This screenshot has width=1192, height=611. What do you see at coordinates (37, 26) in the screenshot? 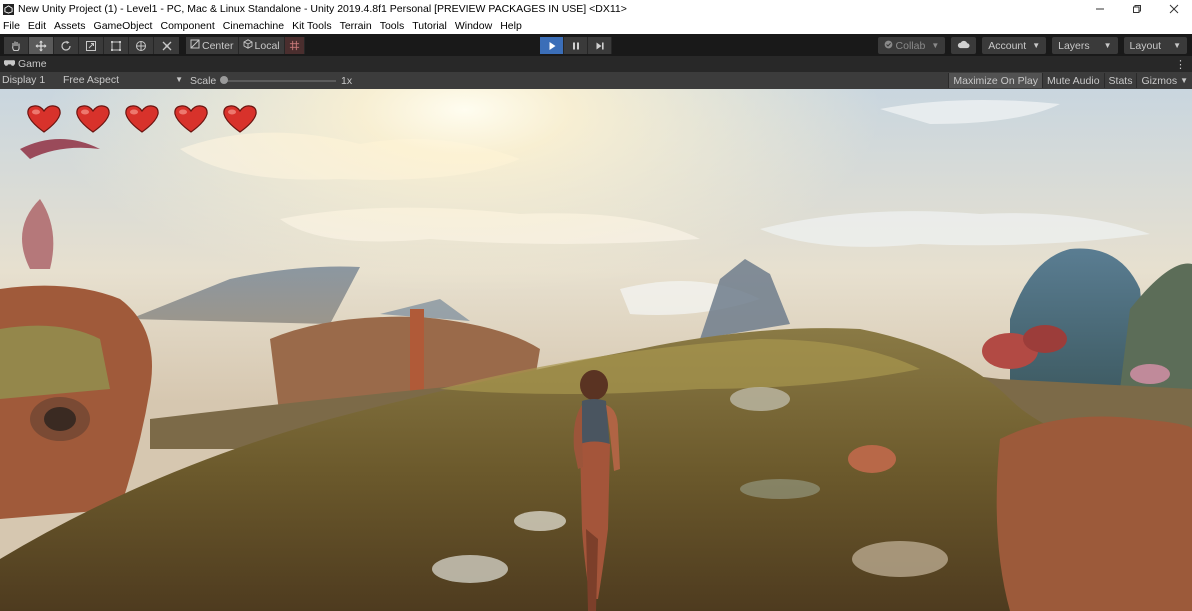
I see `menu-edit: Edit` at bounding box center [37, 26].